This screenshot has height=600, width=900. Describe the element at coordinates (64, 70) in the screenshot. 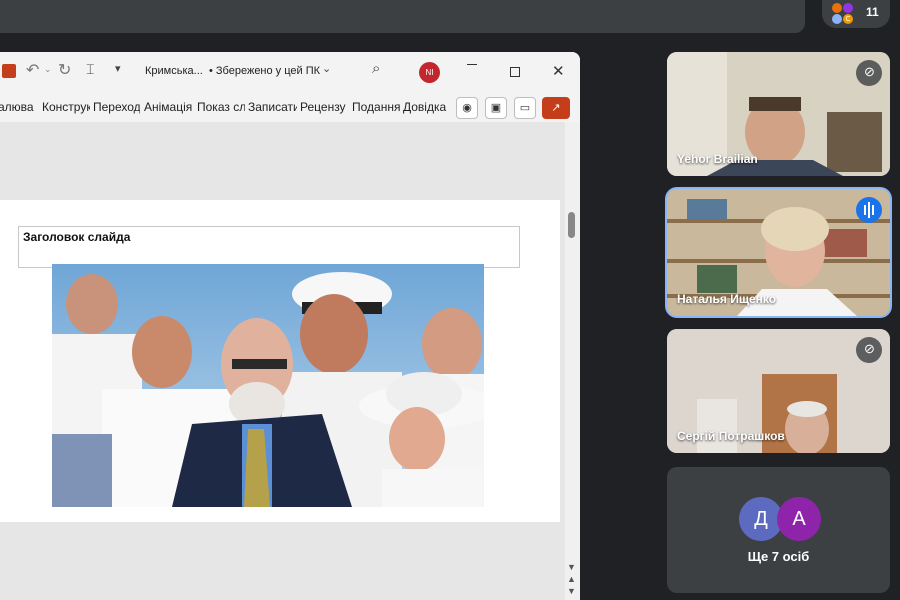

I see `redo-icon: ↻` at that location.